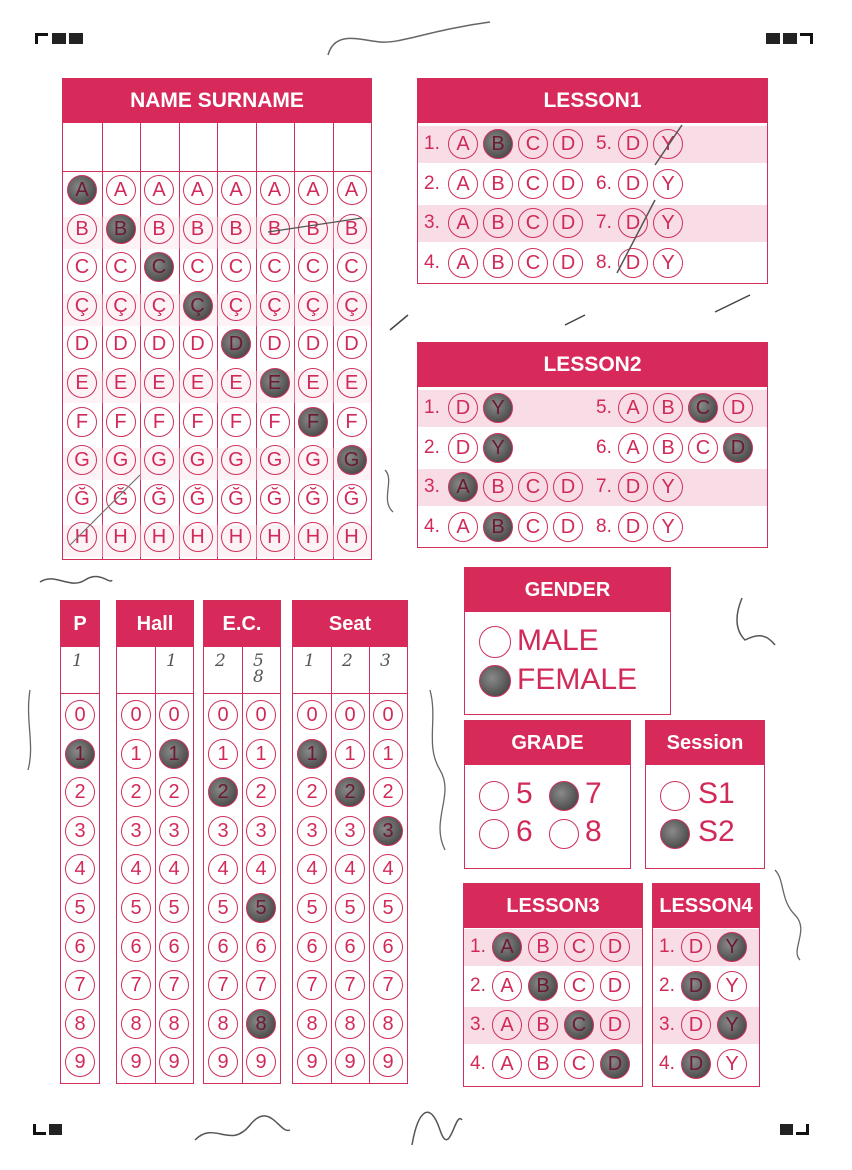 The width and height of the screenshot is (852, 1170). Describe the element at coordinates (136, 946) in the screenshot. I see `hall-digit-bubble: 6` at that location.